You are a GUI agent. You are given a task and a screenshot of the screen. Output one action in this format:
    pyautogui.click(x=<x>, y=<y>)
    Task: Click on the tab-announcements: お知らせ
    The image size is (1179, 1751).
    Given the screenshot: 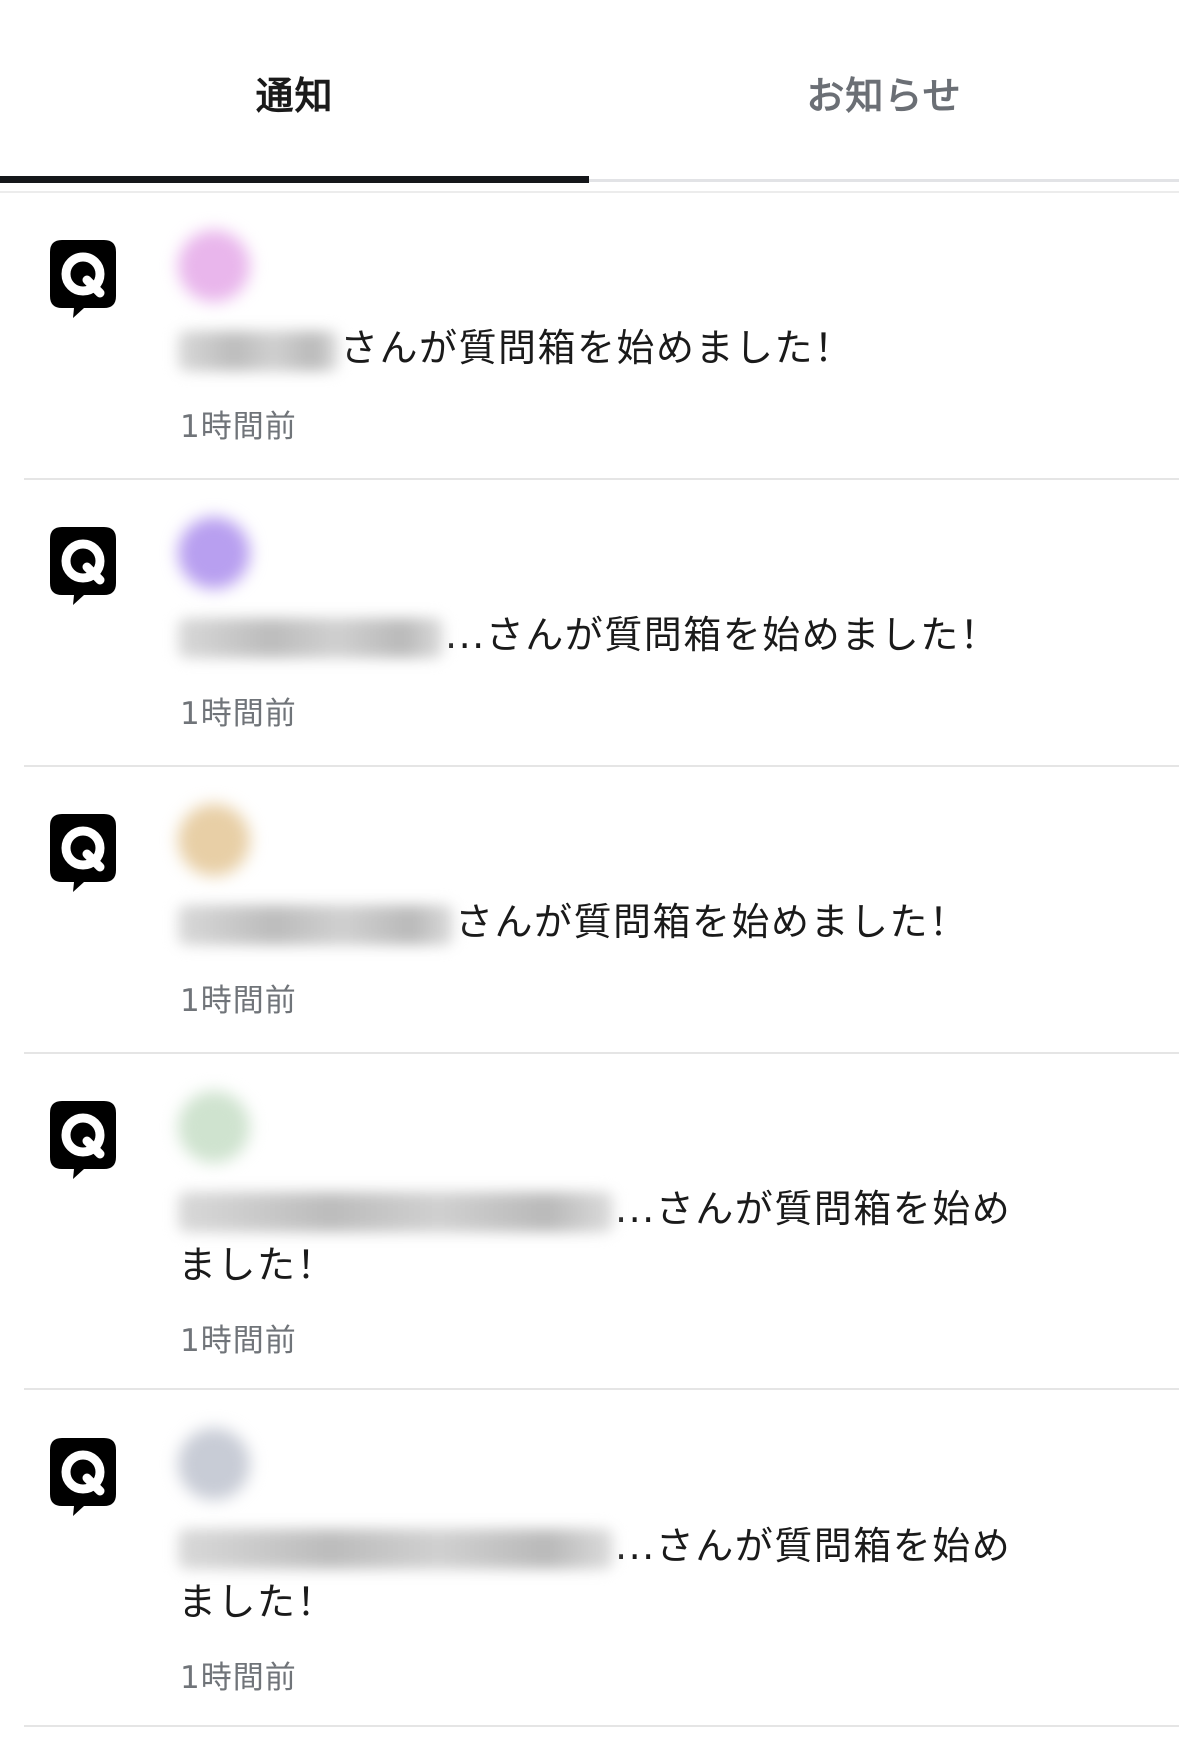 What is the action you would take?
    pyautogui.click(x=884, y=92)
    